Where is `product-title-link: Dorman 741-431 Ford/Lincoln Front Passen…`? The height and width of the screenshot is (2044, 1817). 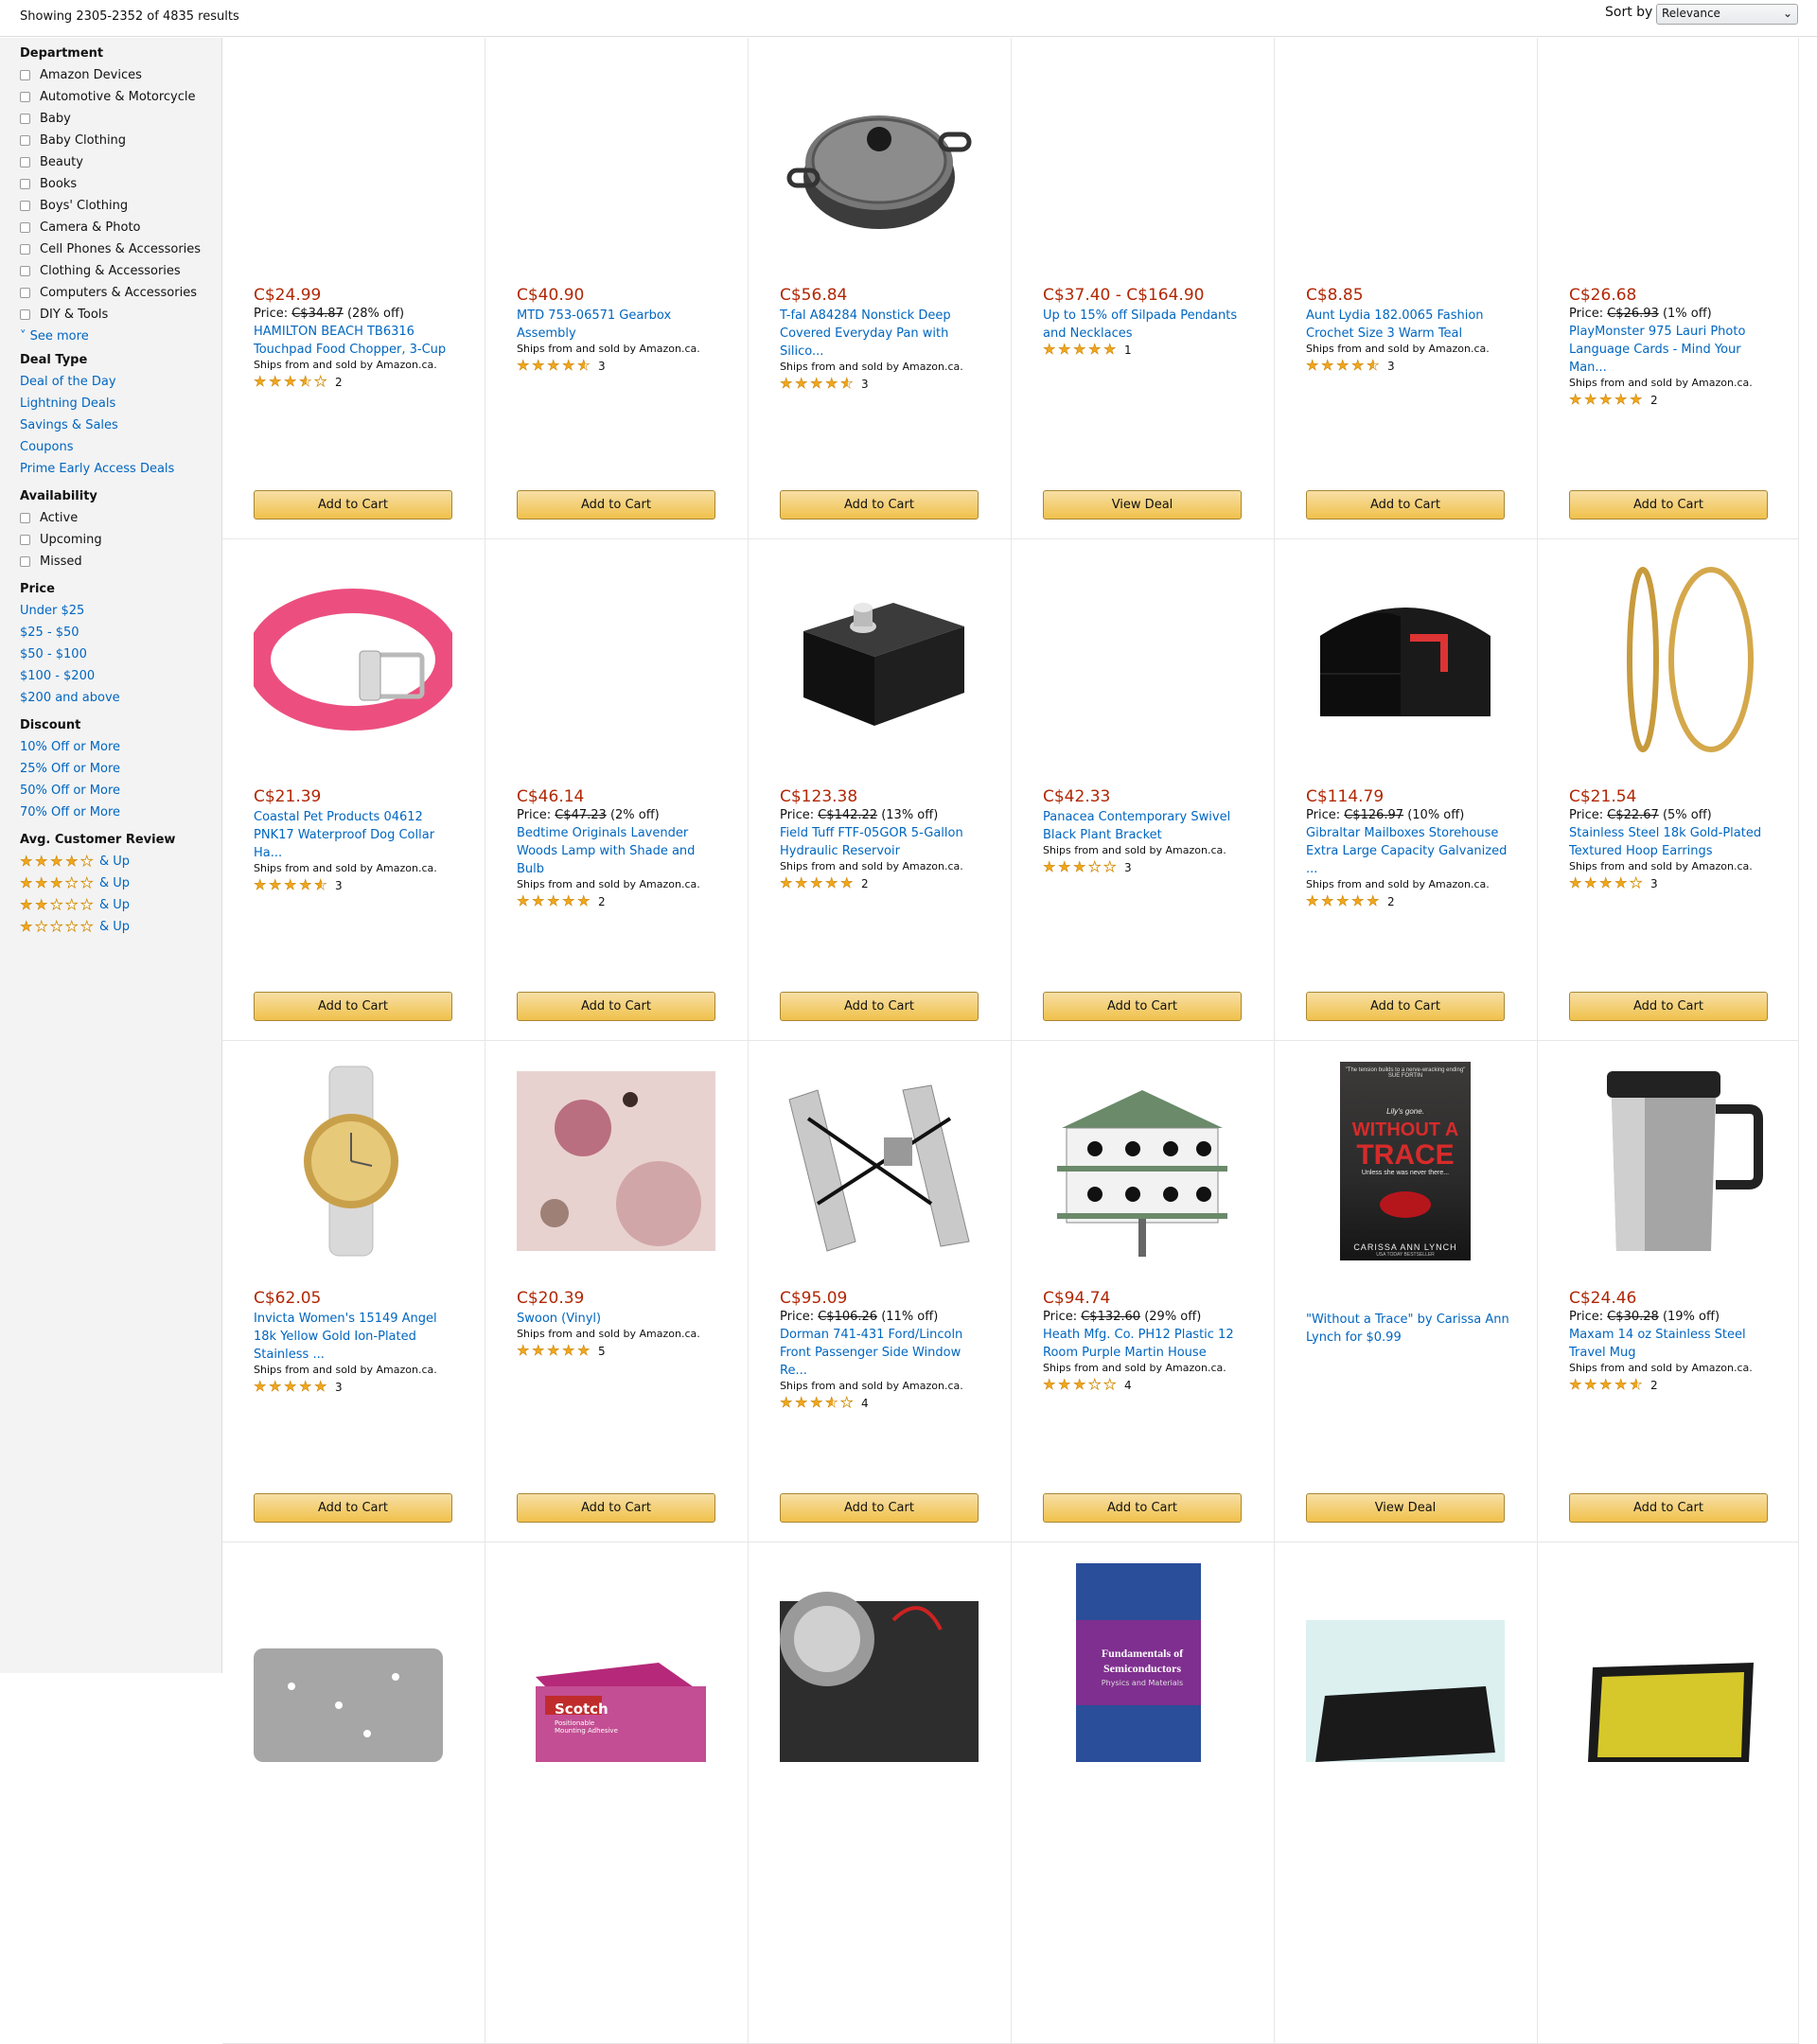
product-title-link: Dorman 741-431 Ford/Lincoln Front Passen… is located at coordinates (871, 1353).